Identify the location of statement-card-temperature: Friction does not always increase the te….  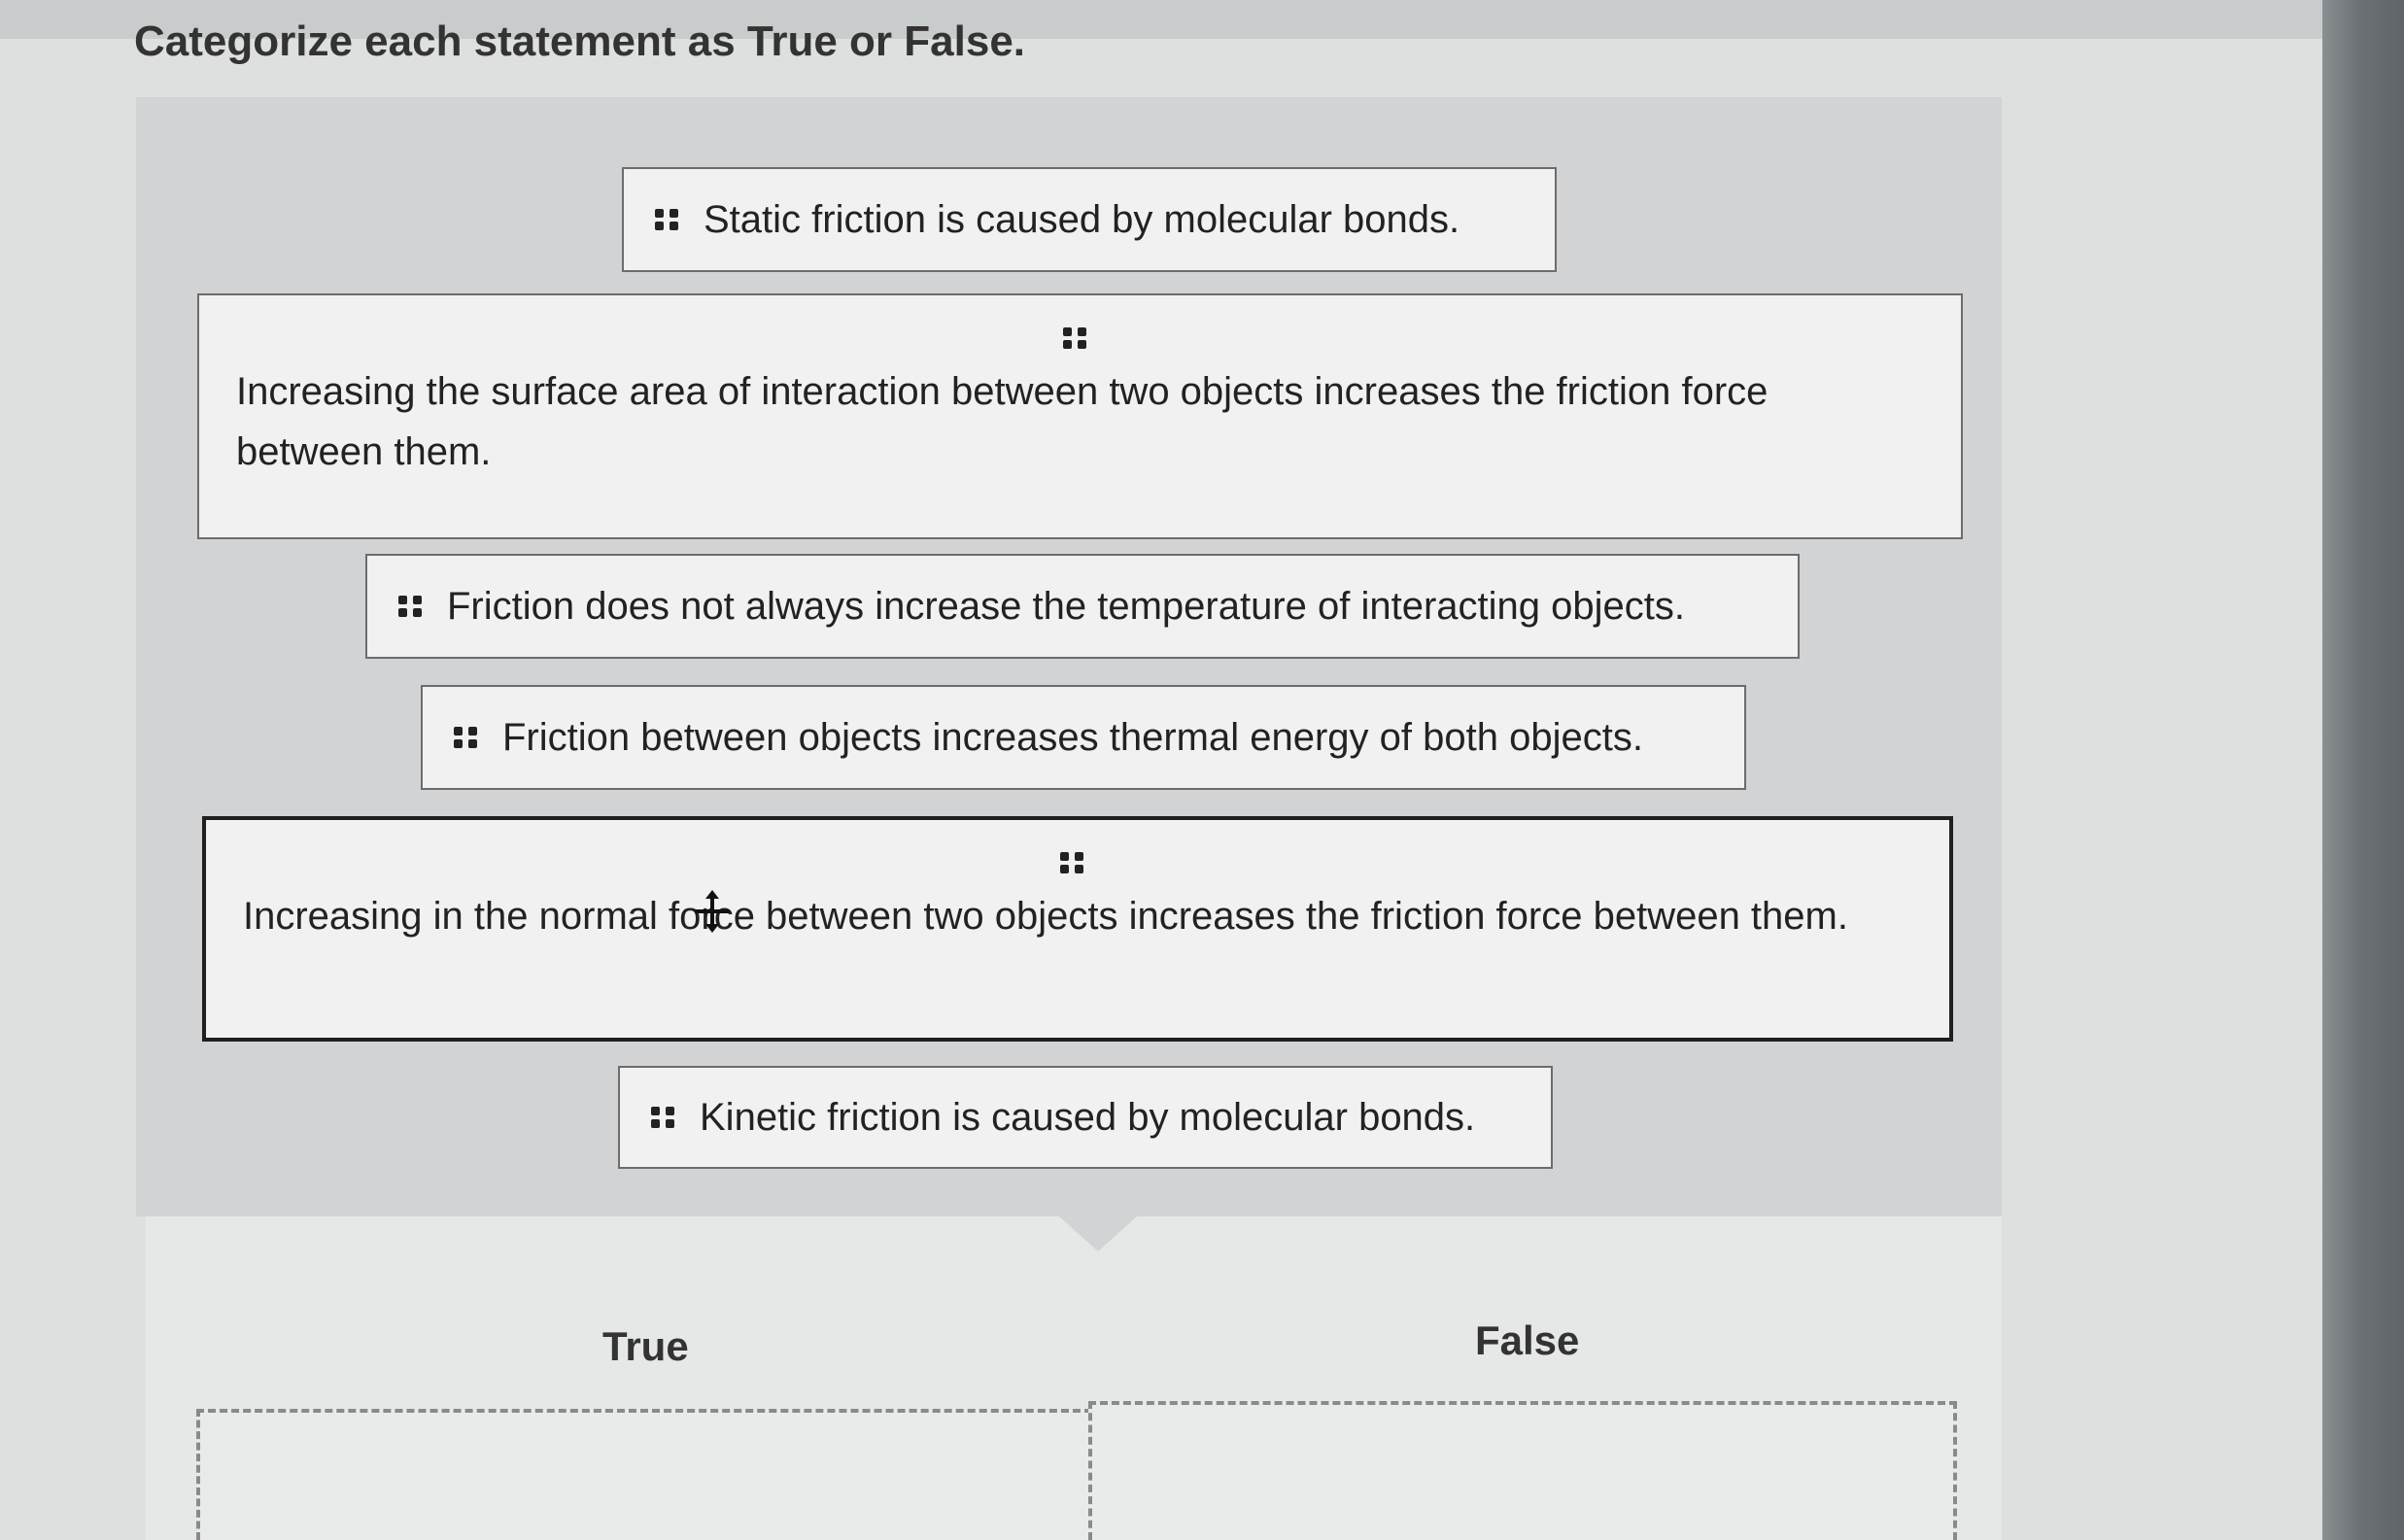
(1082, 606).